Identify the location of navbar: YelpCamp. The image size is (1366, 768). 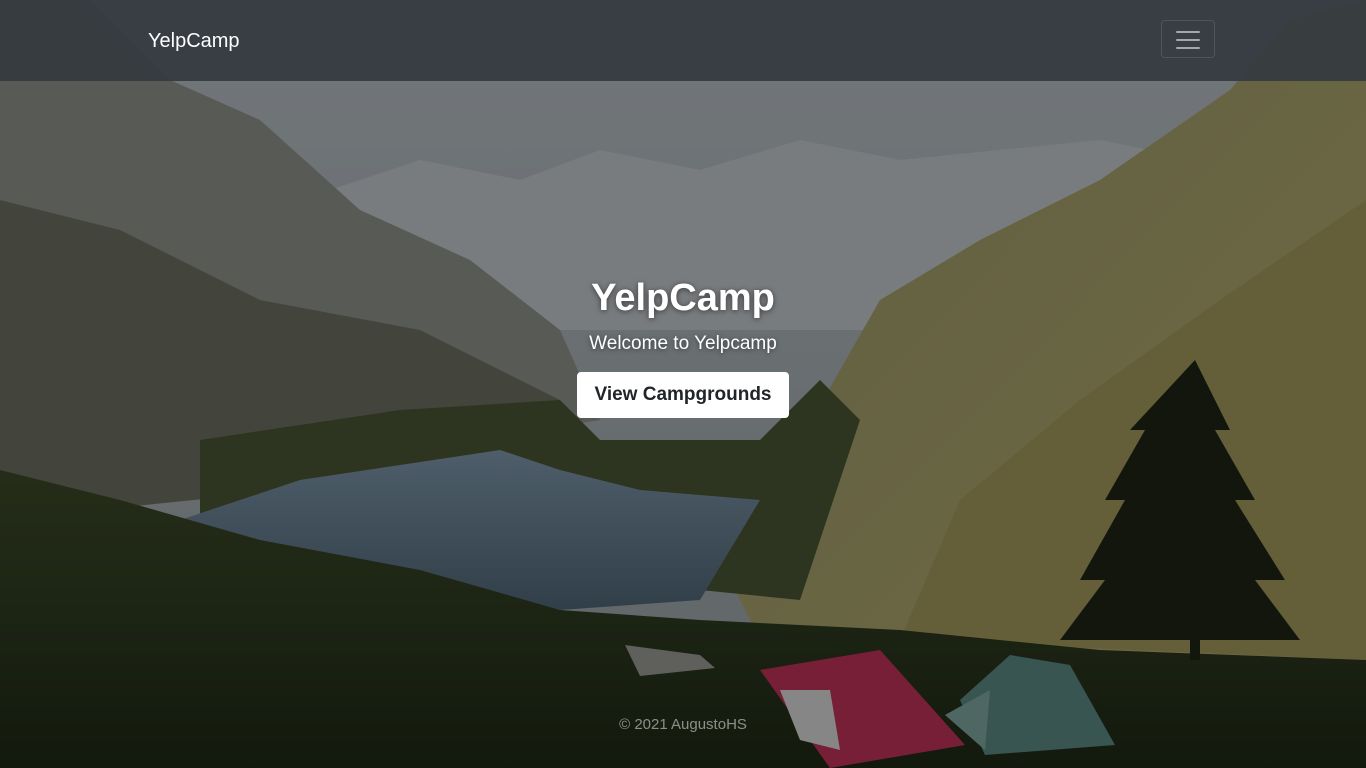
(683, 40).